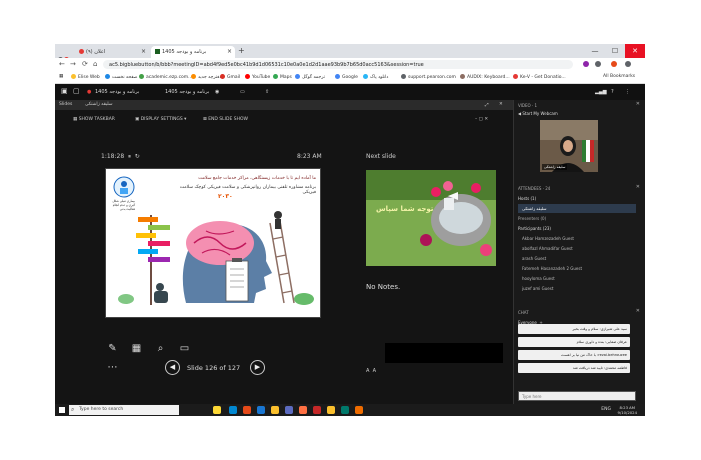 The height and width of the screenshot is (460, 701). Describe the element at coordinates (222, 76) in the screenshot. I see `gmail-icon` at that location.